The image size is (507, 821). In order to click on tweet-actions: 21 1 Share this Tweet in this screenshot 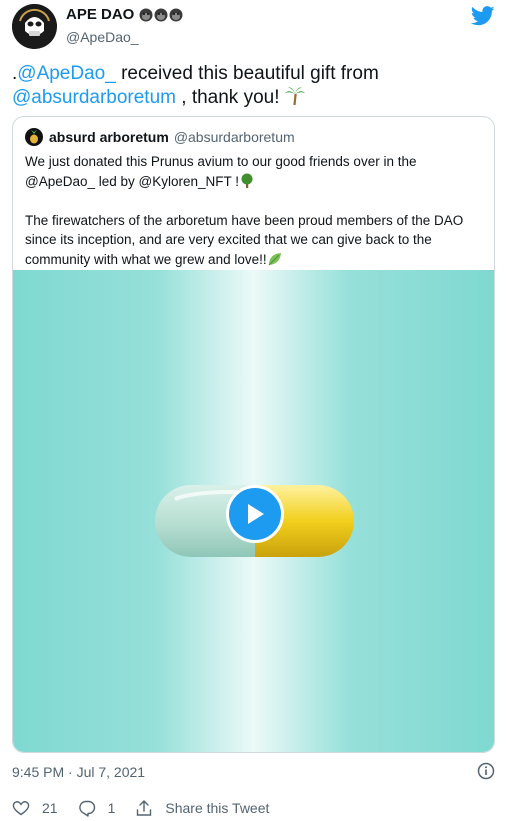, I will do `click(150, 808)`.